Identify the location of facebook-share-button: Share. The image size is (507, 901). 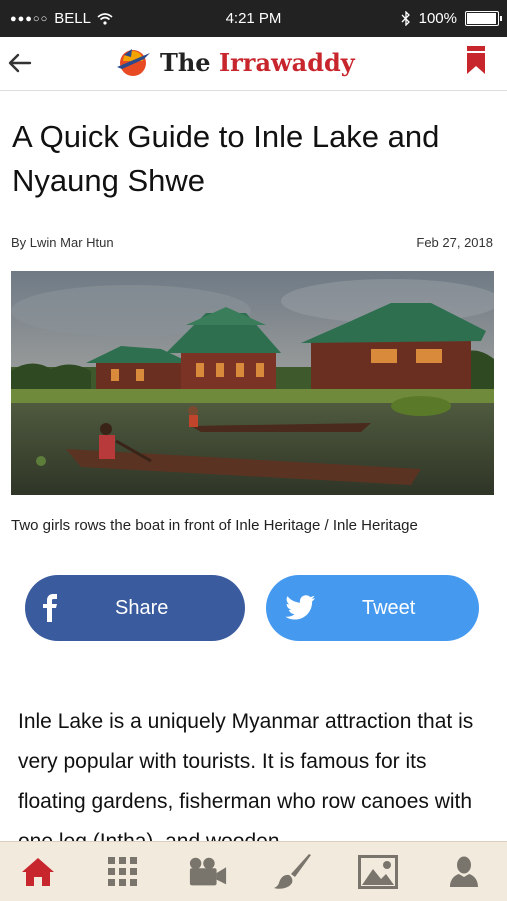
(135, 608).